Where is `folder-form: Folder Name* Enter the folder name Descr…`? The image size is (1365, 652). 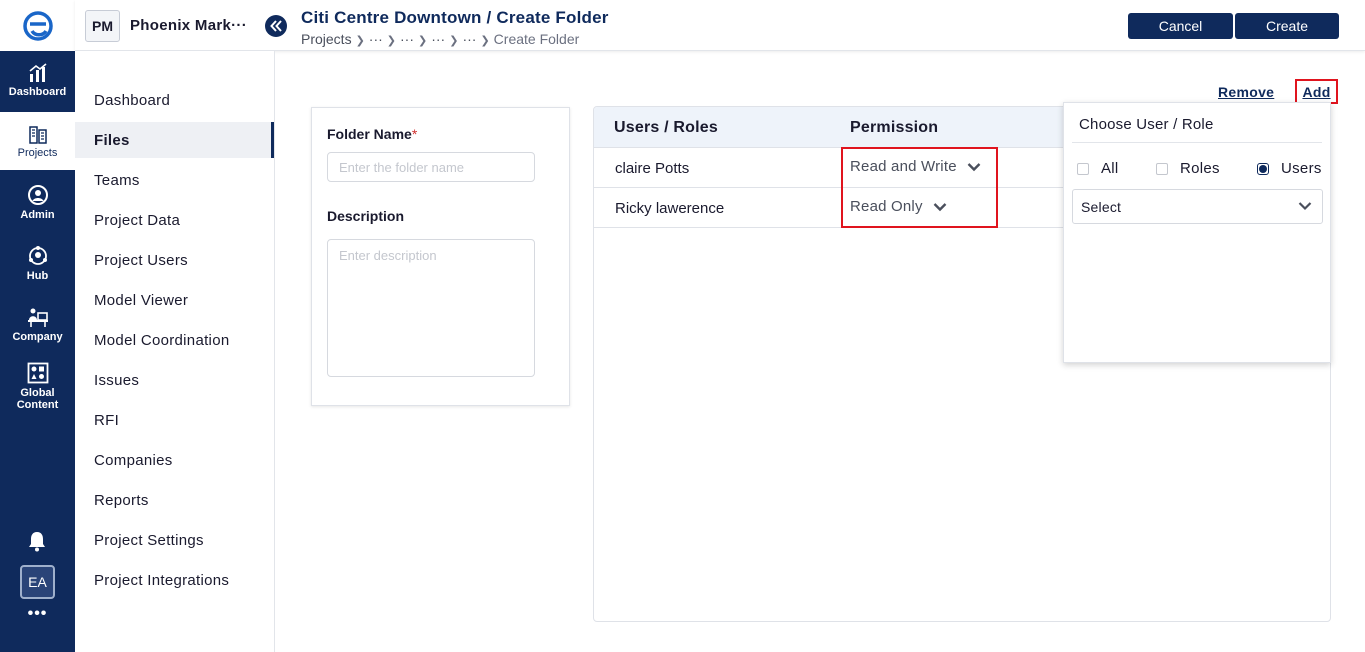 folder-form: Folder Name* Enter the folder name Descr… is located at coordinates (440, 256).